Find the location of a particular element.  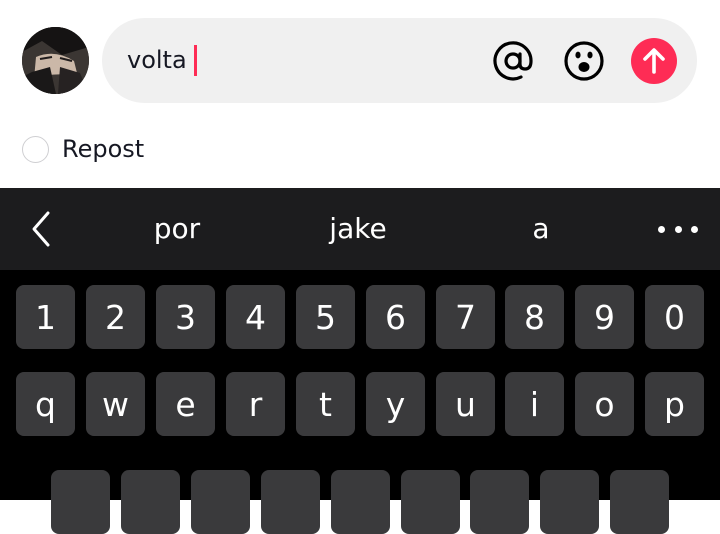

emoji-icon is located at coordinates (584, 61).